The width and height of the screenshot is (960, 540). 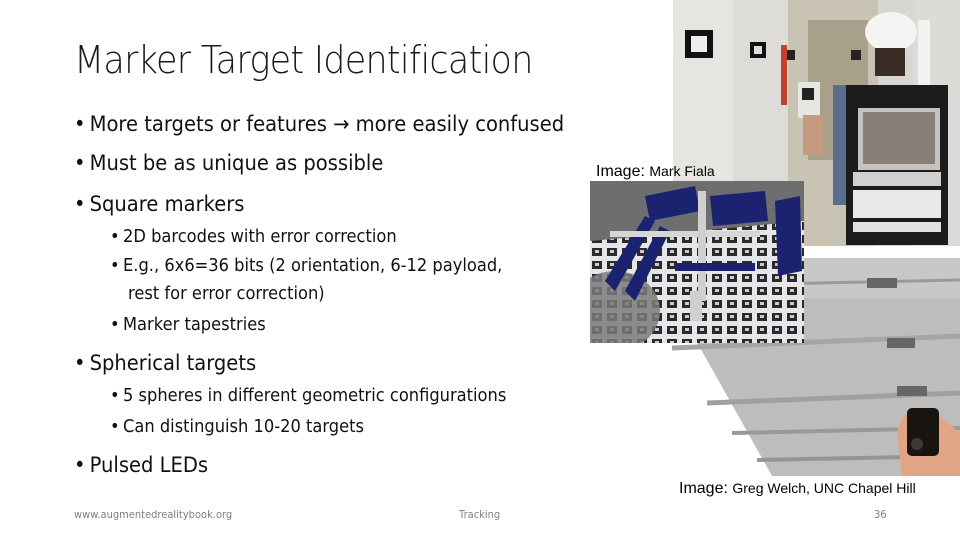 I want to click on sub-bullet-item: • Marker tapestries, so click(x=188, y=325).